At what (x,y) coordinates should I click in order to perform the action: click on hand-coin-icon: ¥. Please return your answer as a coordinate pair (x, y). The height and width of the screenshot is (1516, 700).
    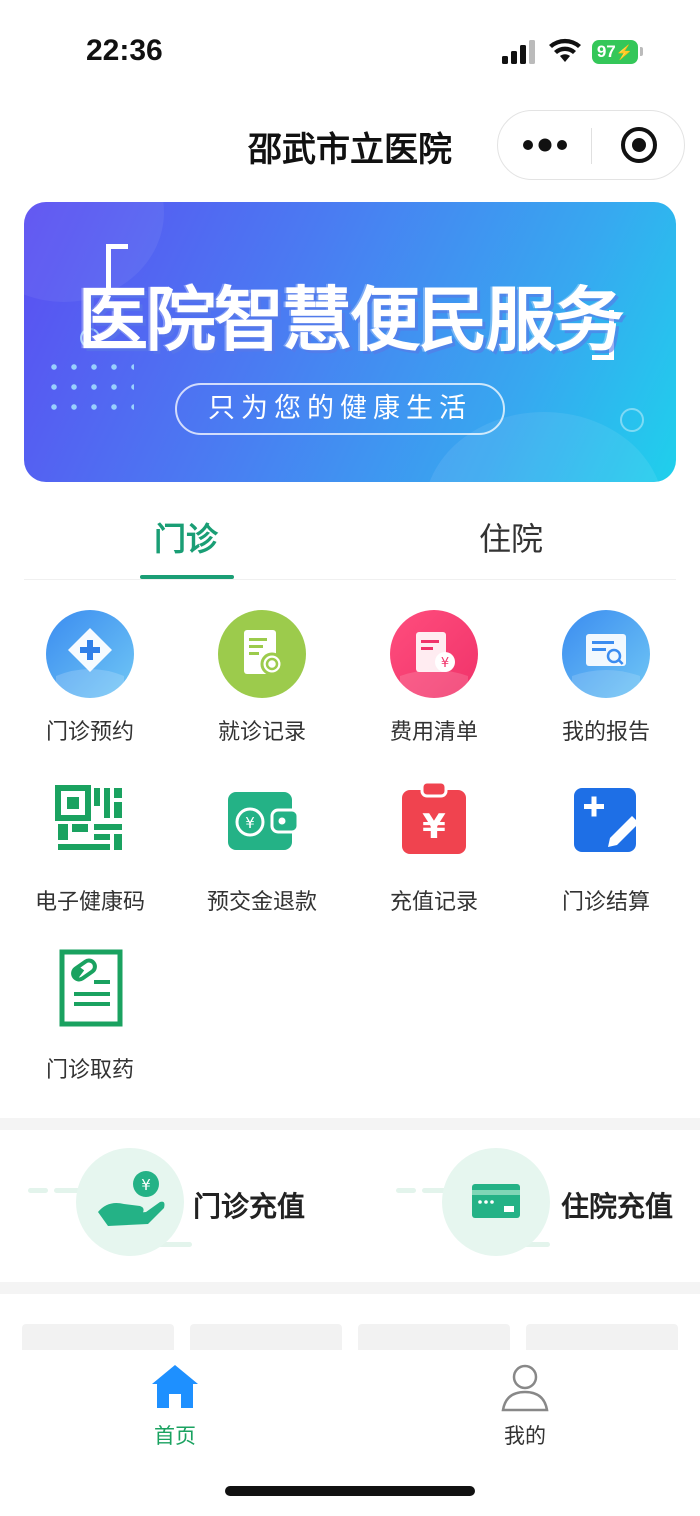
    Looking at the image, I should click on (110, 1202).